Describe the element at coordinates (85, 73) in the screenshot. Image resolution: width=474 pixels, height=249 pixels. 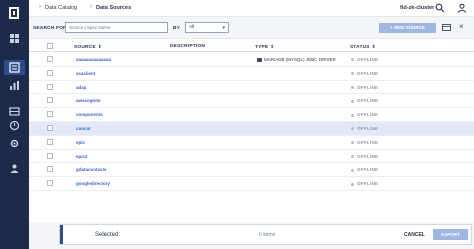
I see `source-link: acaclient` at that location.